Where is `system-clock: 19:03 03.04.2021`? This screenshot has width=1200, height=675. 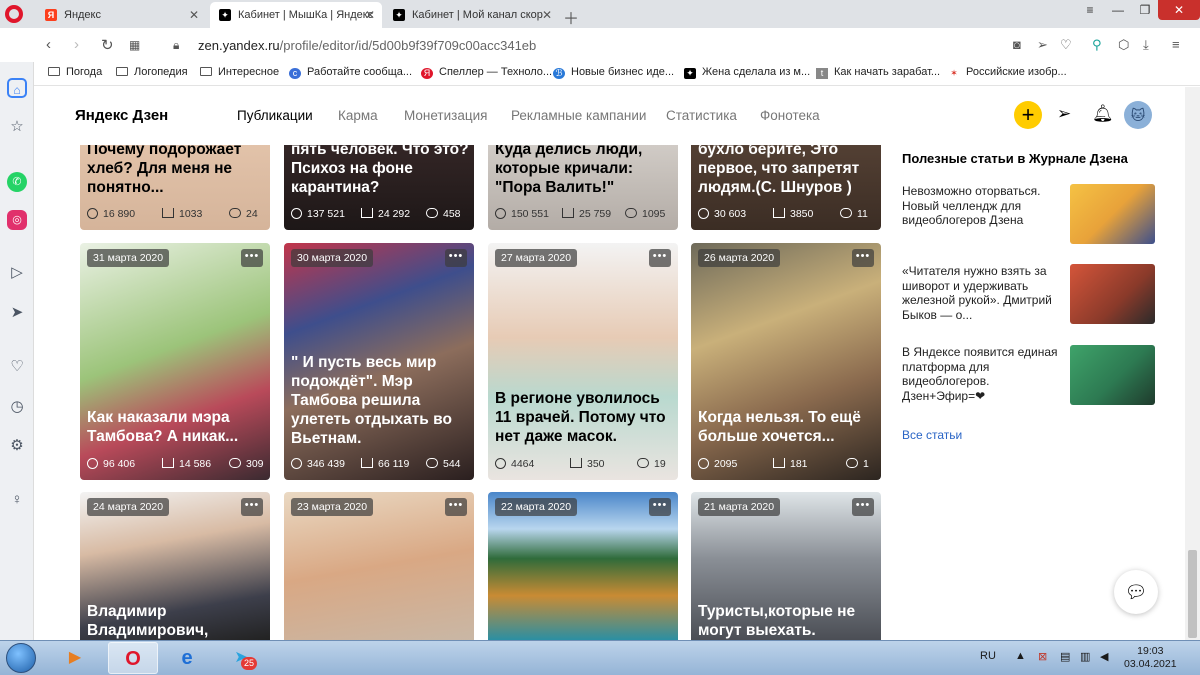 system-clock: 19:03 03.04.2021 is located at coordinates (1150, 658).